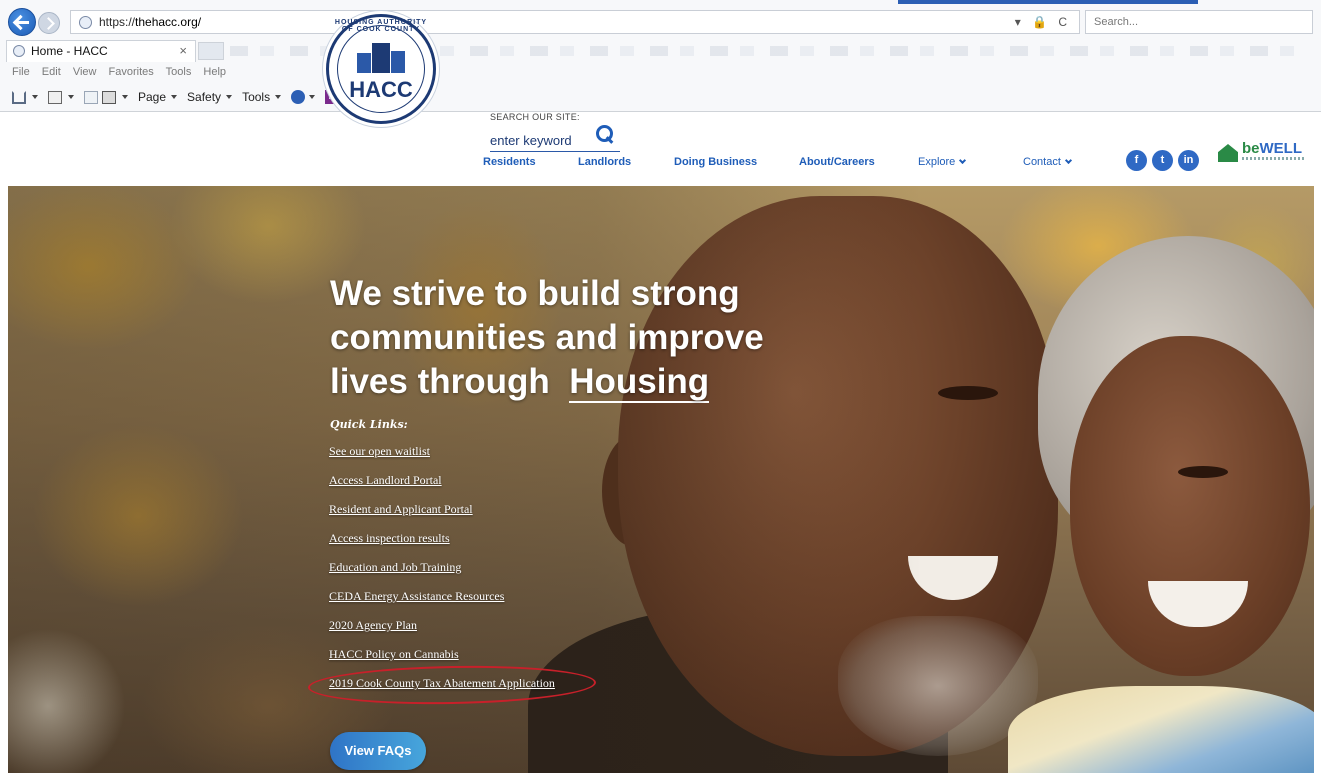  Describe the element at coordinates (575, 22) in the screenshot. I see `address-bar: https://thehacc.org/ ▾ 🔒 C` at that location.